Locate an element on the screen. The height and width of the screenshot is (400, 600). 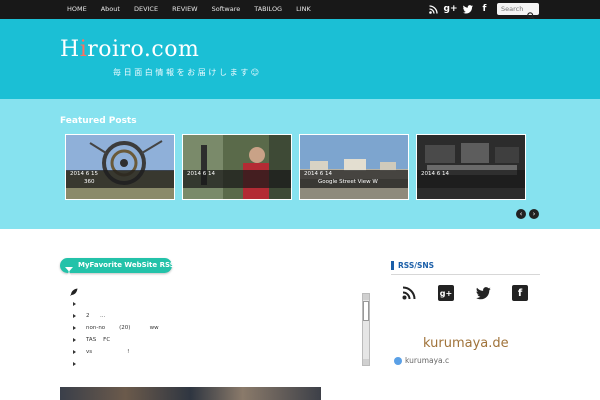
featured-slide-2: 2014 6 14 is located at coordinates (237, 167).